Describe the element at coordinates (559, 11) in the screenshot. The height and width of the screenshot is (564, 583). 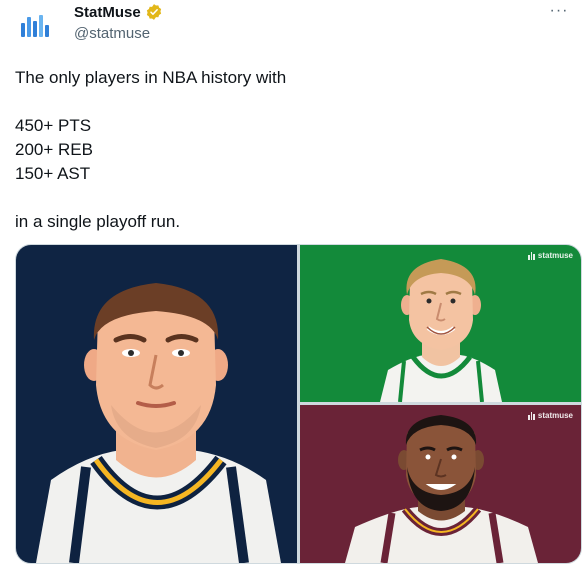
I see `more-options-icon: ···` at that location.